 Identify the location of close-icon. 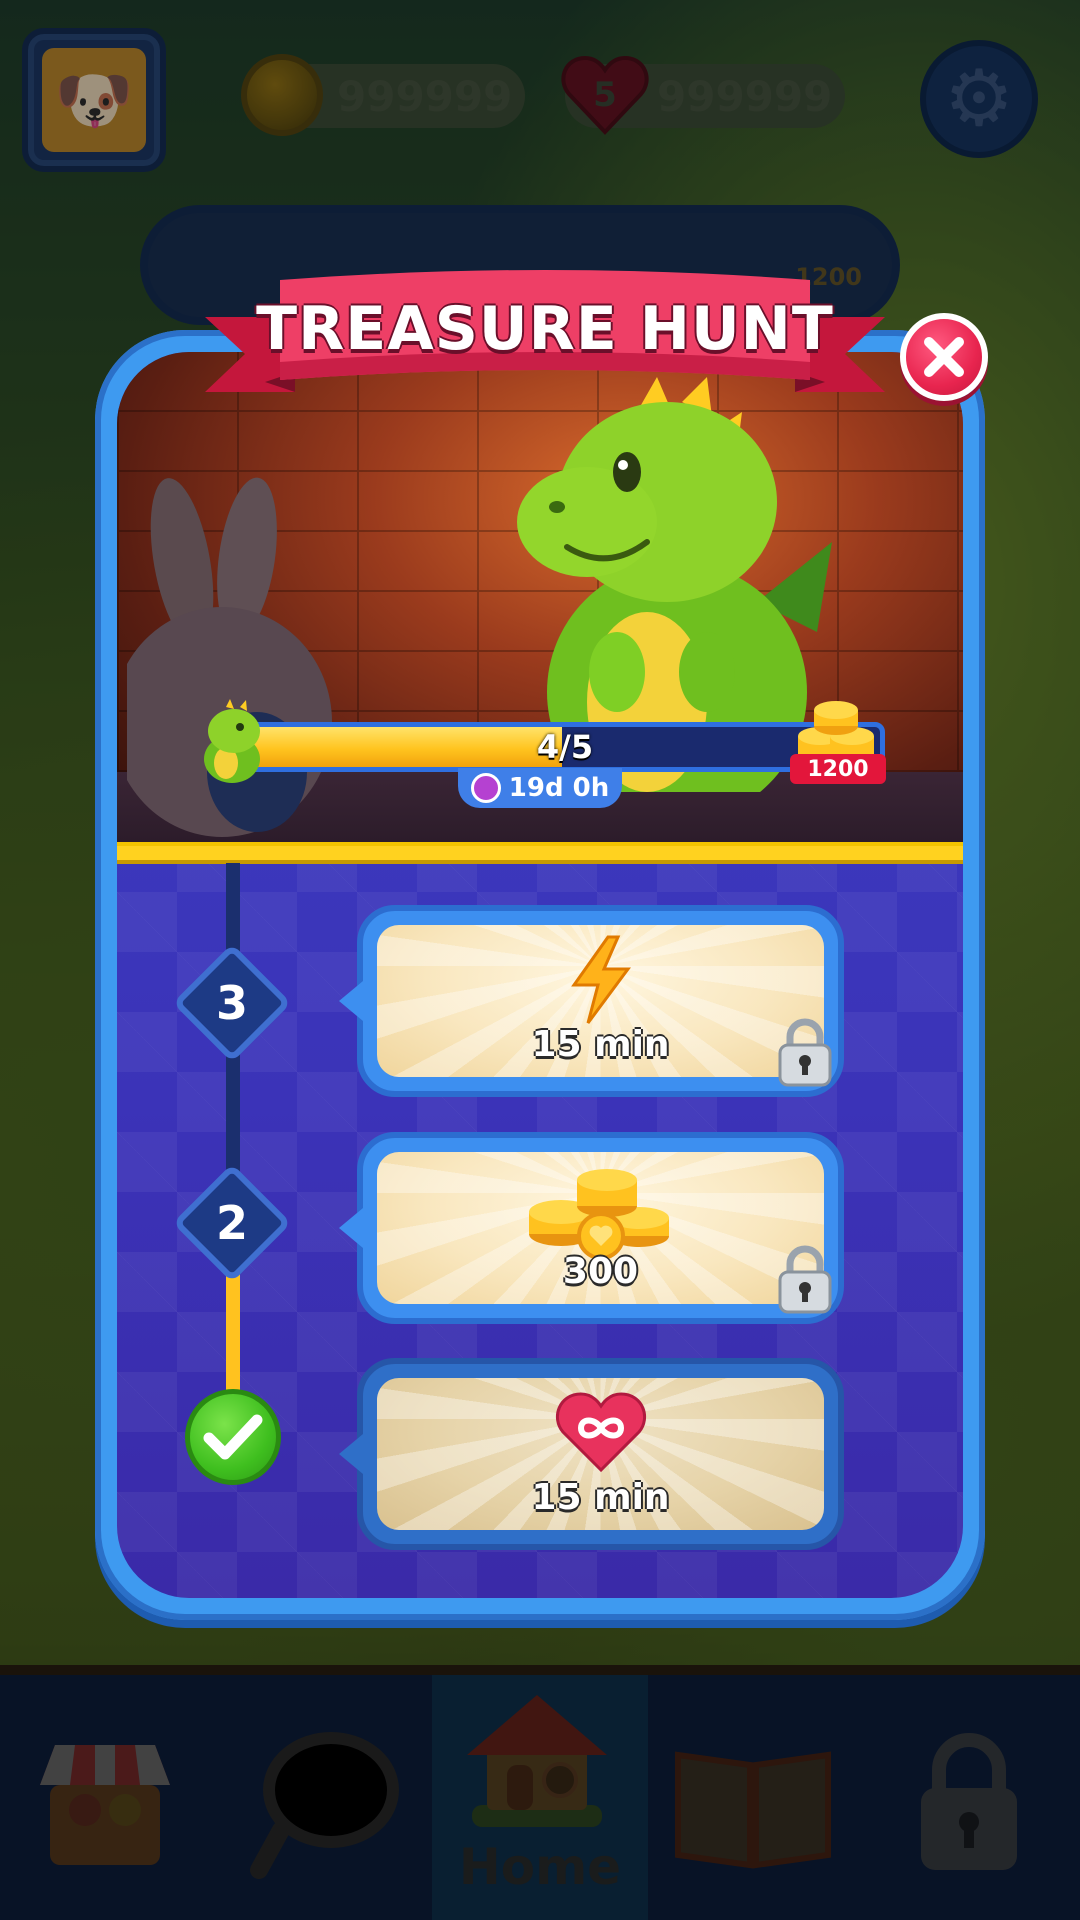
(944, 357).